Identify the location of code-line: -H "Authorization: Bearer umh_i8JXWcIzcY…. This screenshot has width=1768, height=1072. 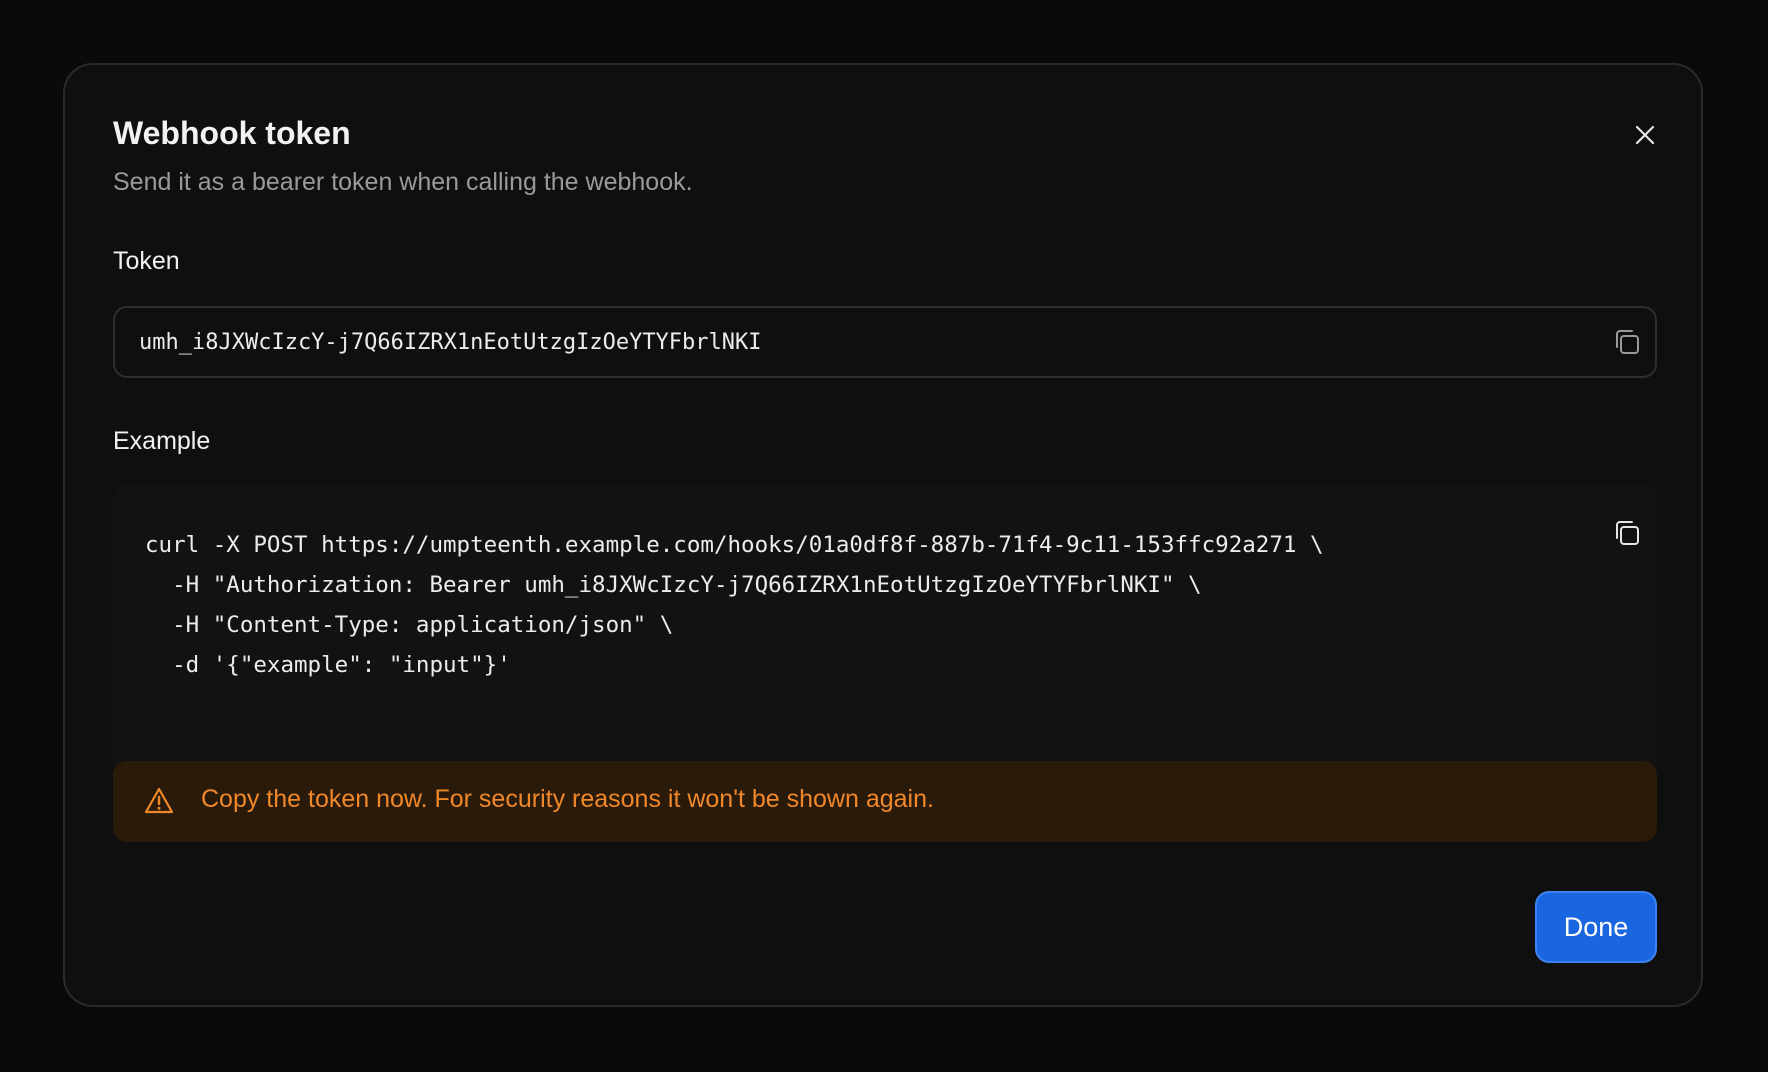
(673, 585).